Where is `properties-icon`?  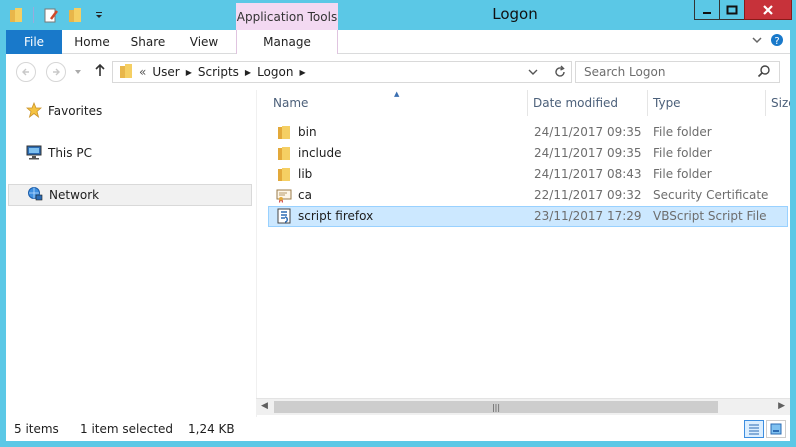 properties-icon is located at coordinates (51, 15).